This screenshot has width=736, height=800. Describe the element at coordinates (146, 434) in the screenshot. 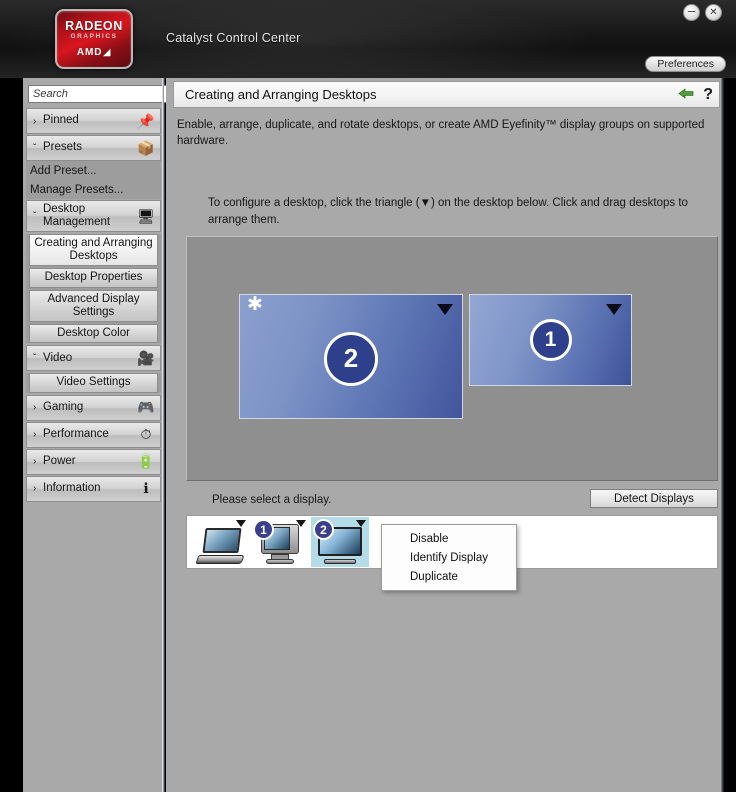

I see `performance-icon: ⏱` at that location.